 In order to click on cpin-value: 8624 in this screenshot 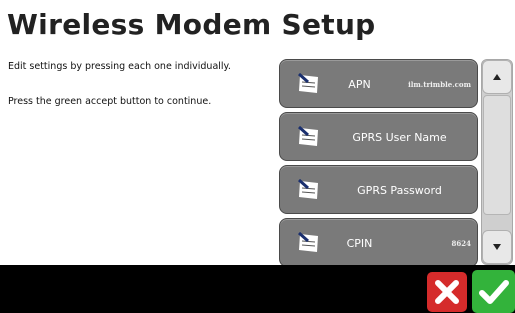, I will do `click(461, 243)`.